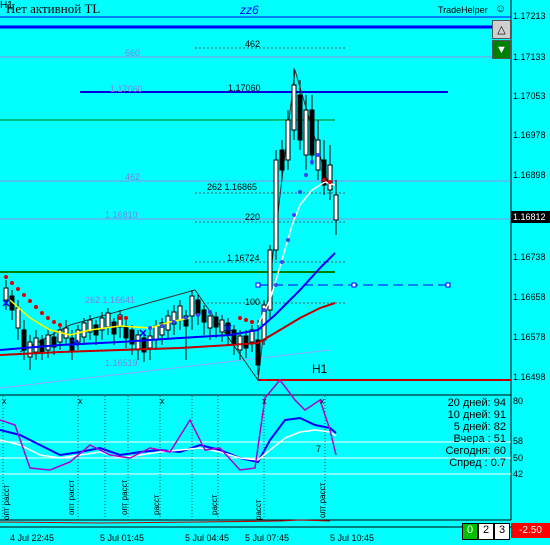 The height and width of the screenshot is (545, 550). What do you see at coordinates (6, 5) in the screenshot?
I see `timeframe-tag: H1` at bounding box center [6, 5].